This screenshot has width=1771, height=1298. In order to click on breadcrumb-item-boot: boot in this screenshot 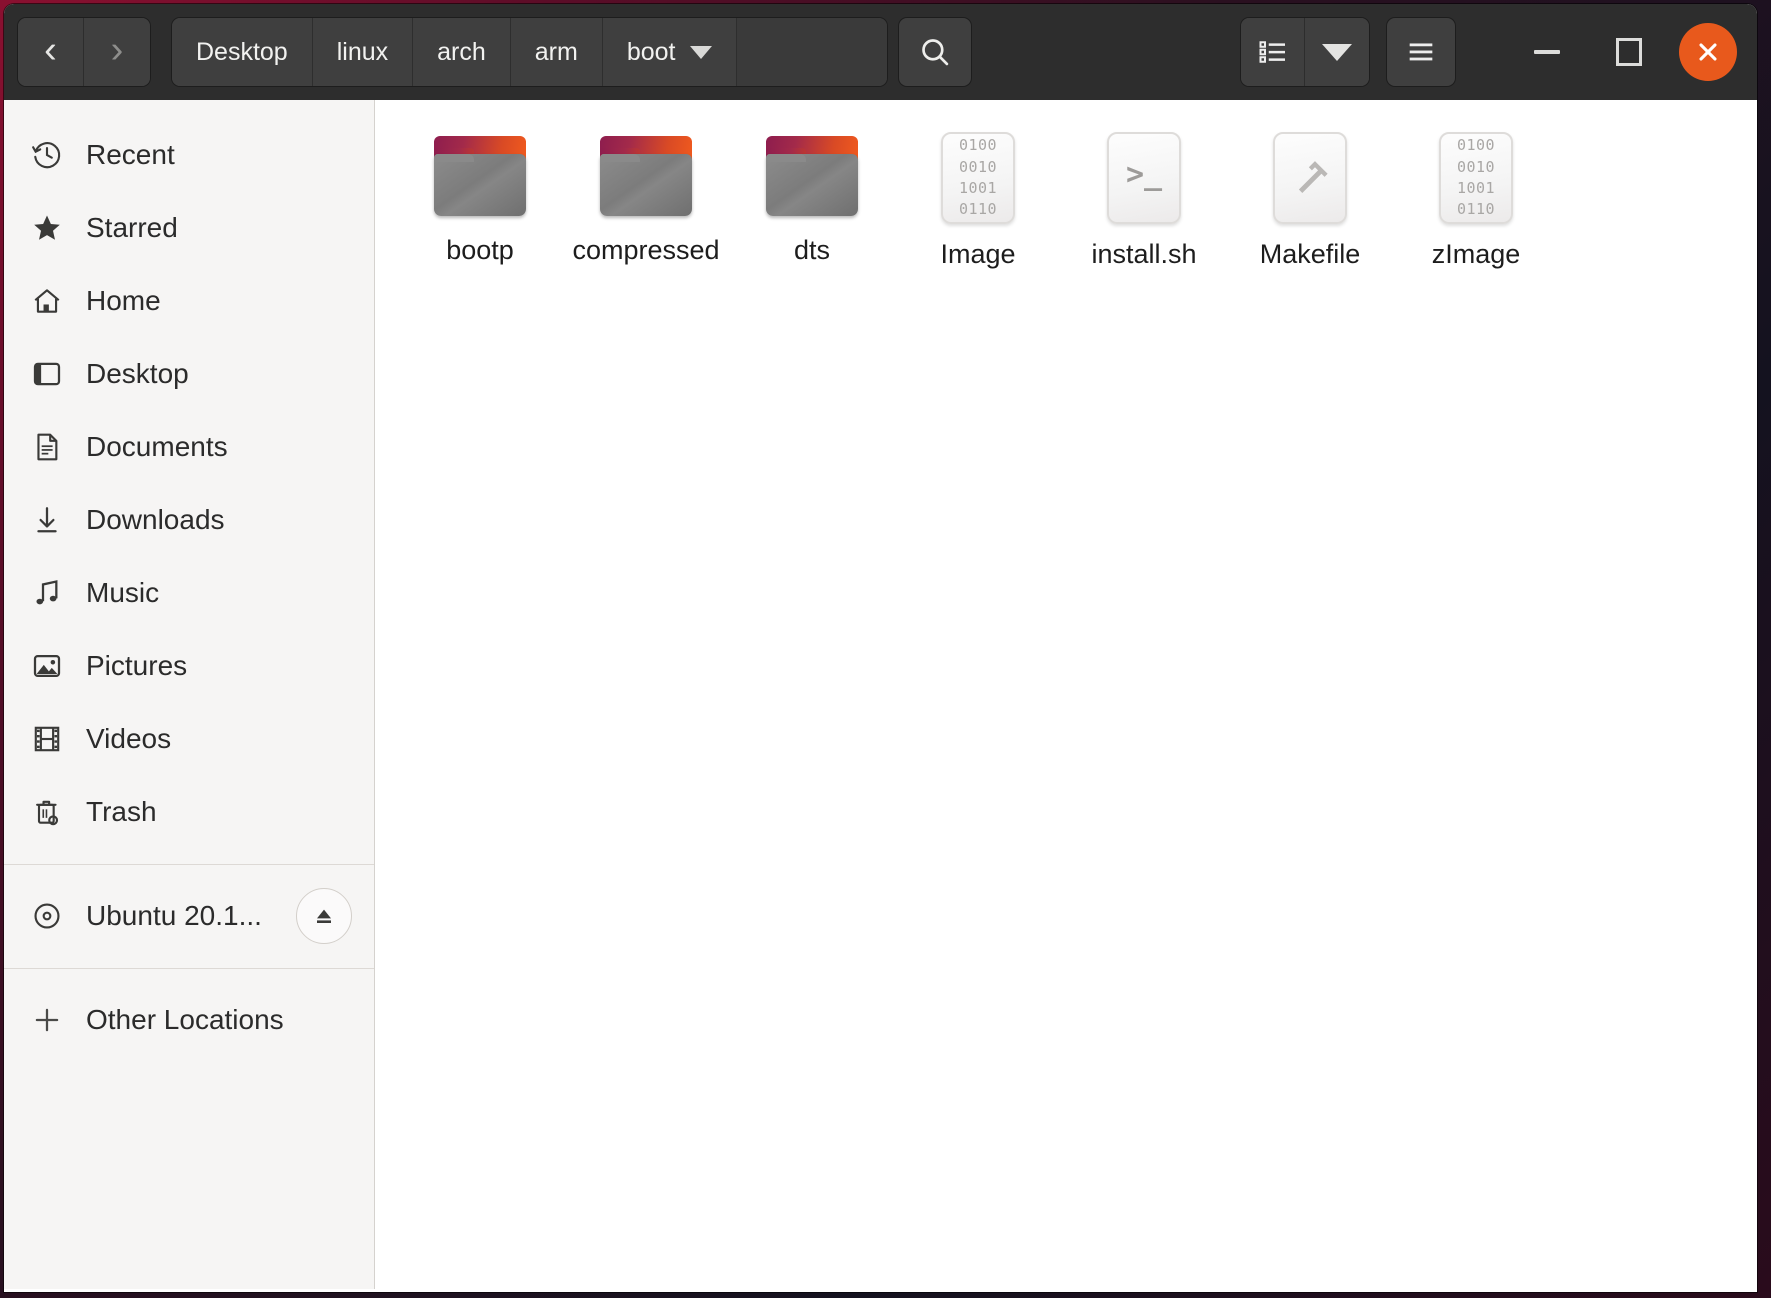, I will do `click(669, 52)`.